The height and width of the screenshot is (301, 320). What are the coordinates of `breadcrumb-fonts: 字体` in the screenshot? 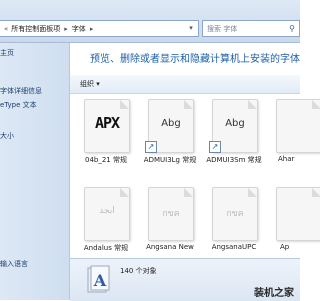 It's located at (79, 29).